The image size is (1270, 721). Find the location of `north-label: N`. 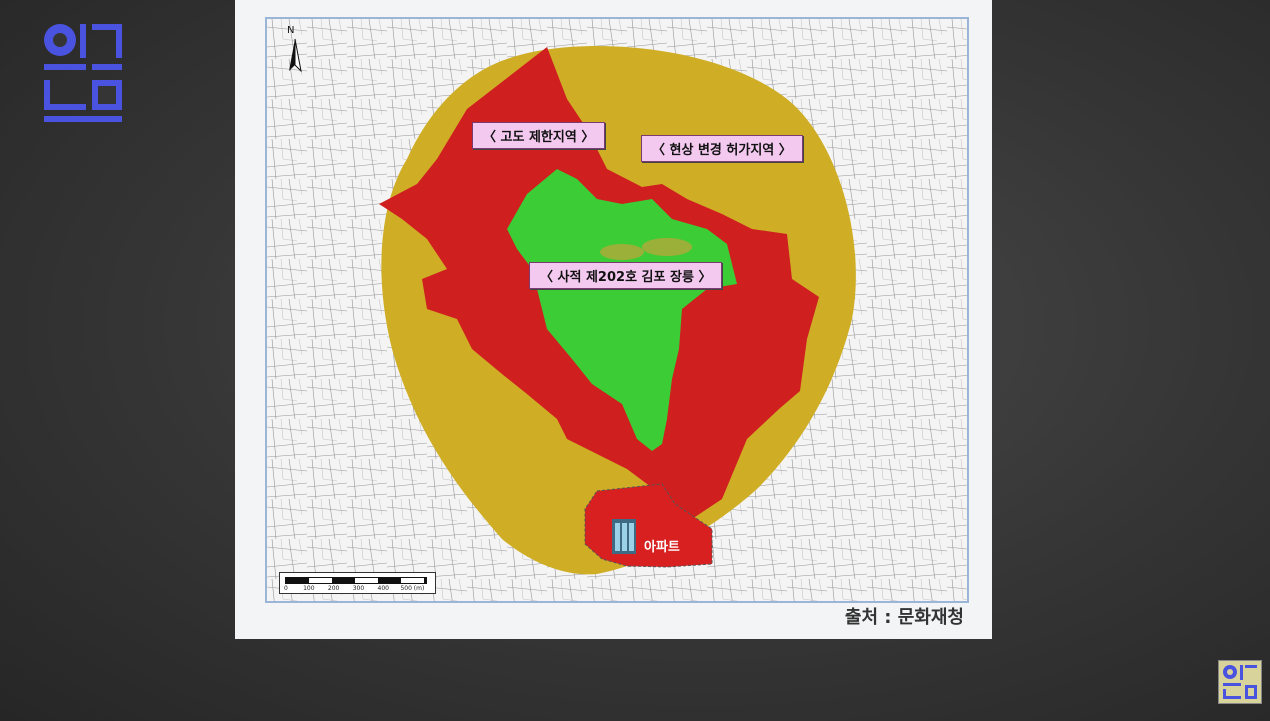

north-label: N is located at coordinates (291, 30).